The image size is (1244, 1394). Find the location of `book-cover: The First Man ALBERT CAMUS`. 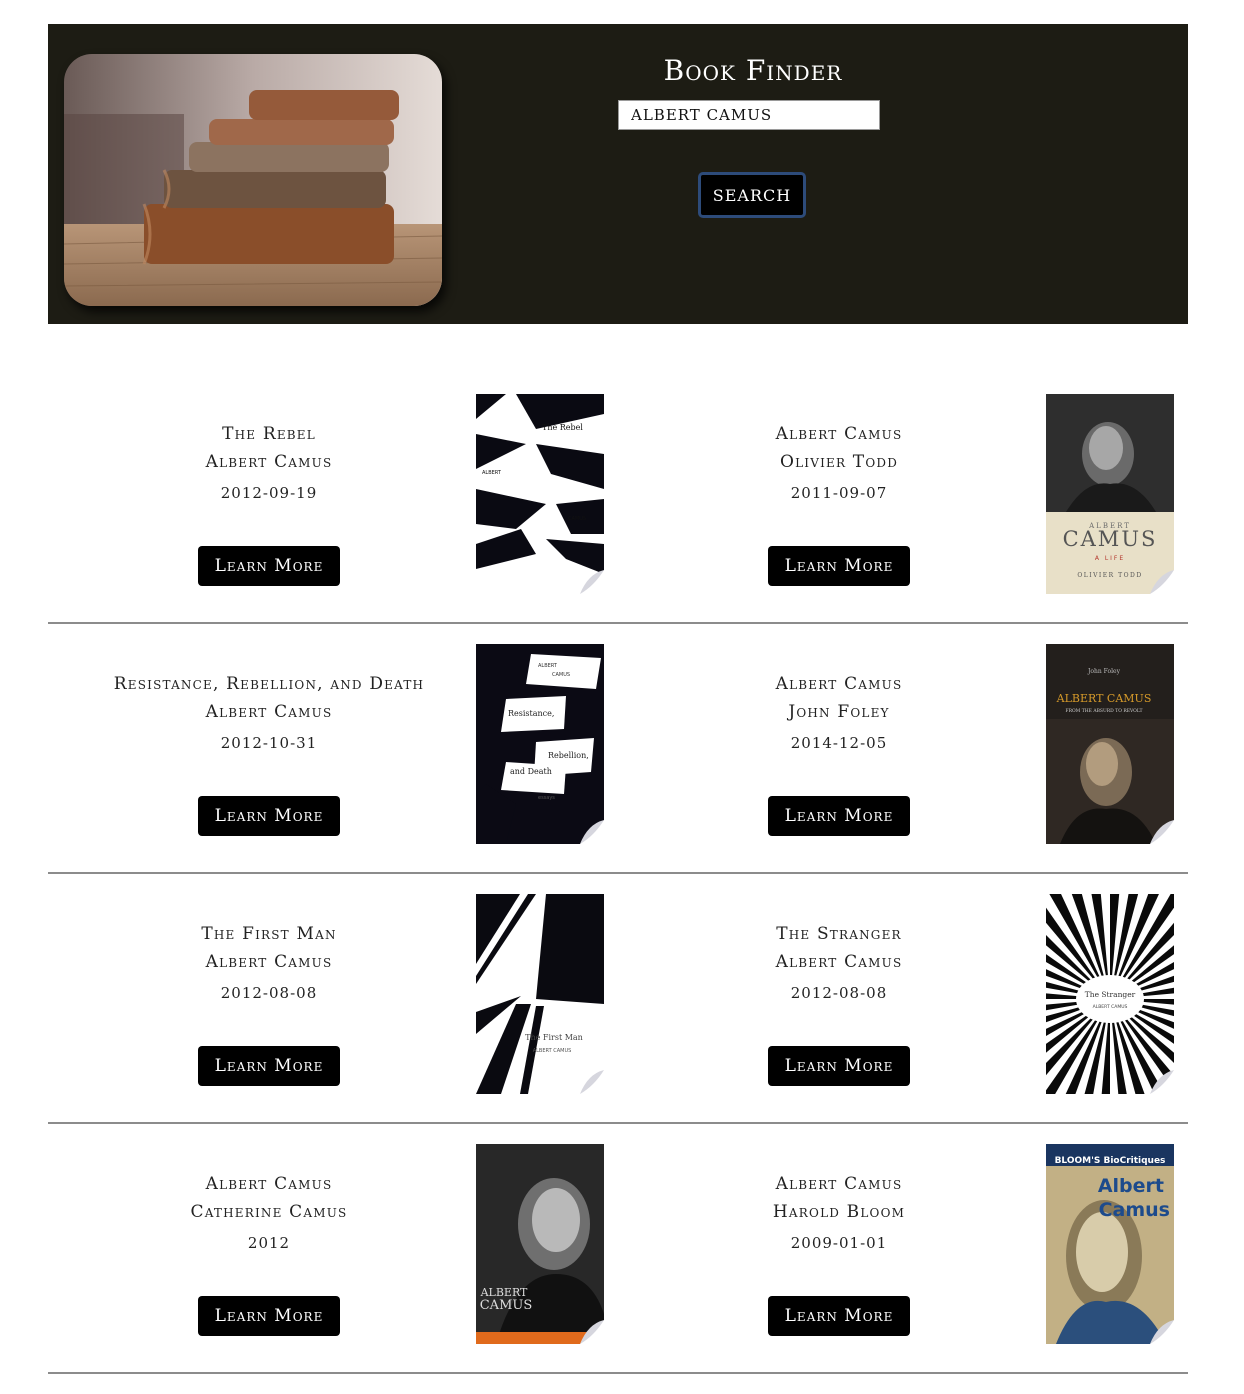

book-cover: The First Man ALBERT CAMUS is located at coordinates (540, 994).